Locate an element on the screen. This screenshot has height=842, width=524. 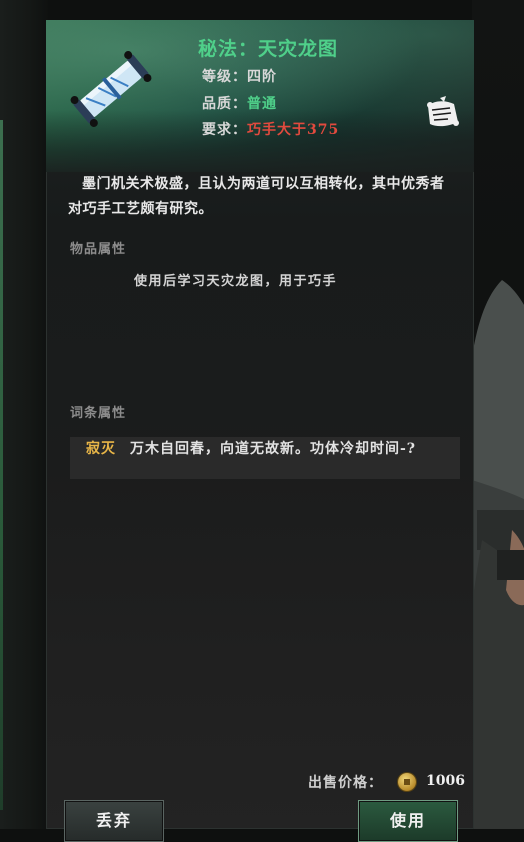
affix-box: 寂灭 万木自回春，向道无故新。功体冷却时间-? is located at coordinates (265, 458).